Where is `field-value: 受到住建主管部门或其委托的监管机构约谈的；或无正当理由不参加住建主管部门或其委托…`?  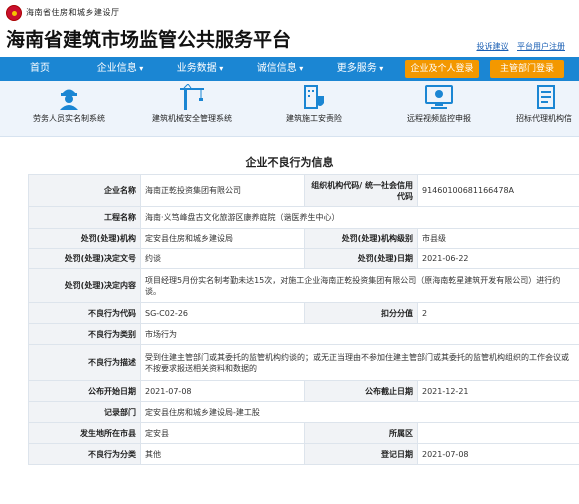
field-value: 受到住建主管部门或其委托的监管机构约谈的；或无正当理由不参加住建主管部门或其委托… is located at coordinates (359, 362).